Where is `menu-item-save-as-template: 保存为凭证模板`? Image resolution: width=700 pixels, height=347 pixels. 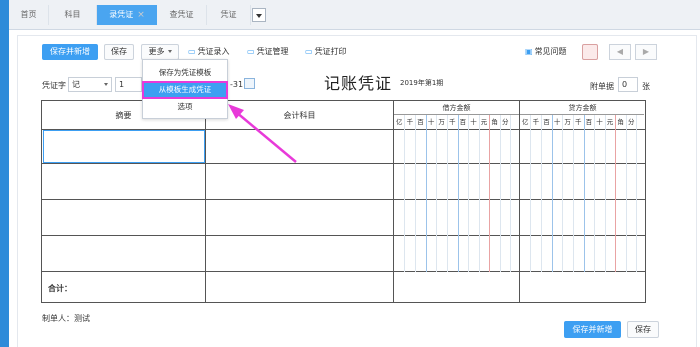 menu-item-save-as-template: 保存为凭证模板 is located at coordinates (185, 73).